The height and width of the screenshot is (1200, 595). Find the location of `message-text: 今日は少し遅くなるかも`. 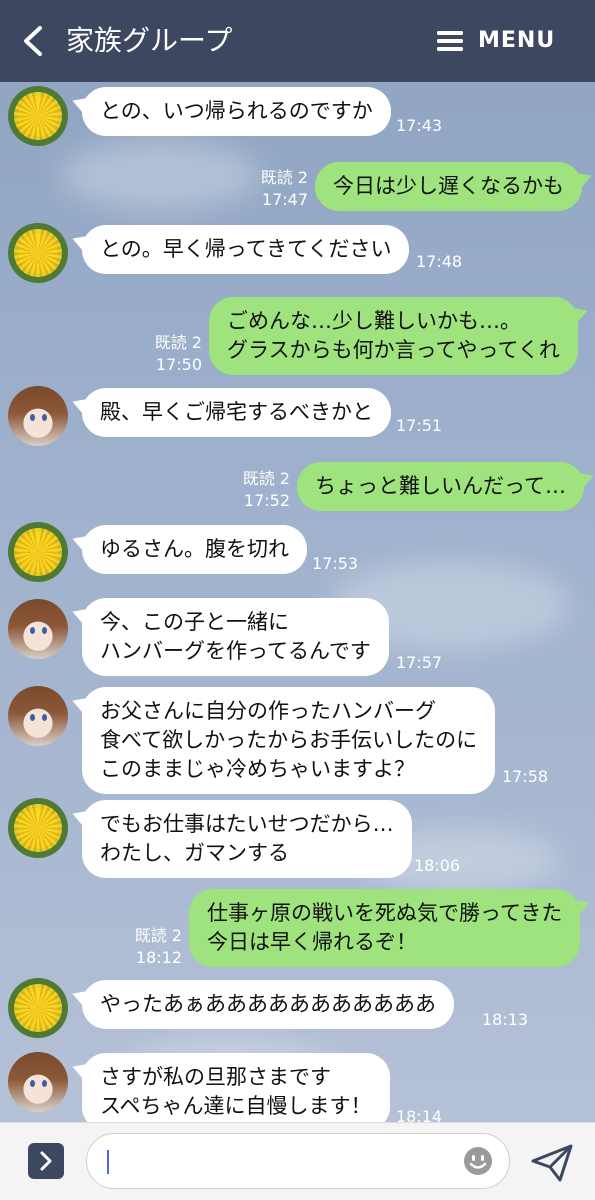

message-text: 今日は少し遅くなるかも is located at coordinates (448, 186).